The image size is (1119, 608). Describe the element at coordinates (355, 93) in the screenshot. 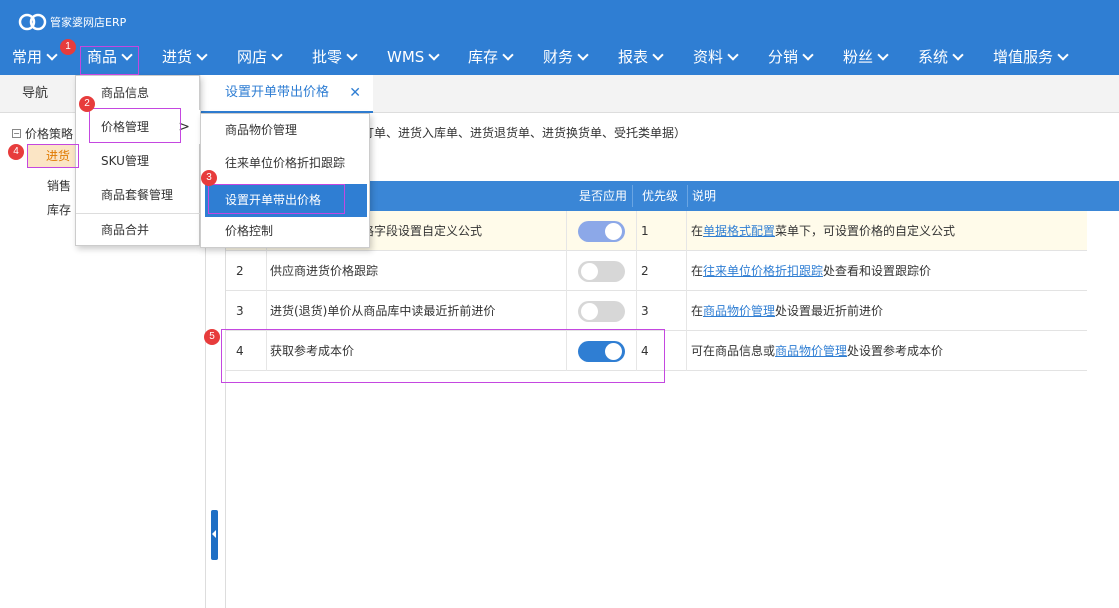

I see `close-icon: ✕` at that location.